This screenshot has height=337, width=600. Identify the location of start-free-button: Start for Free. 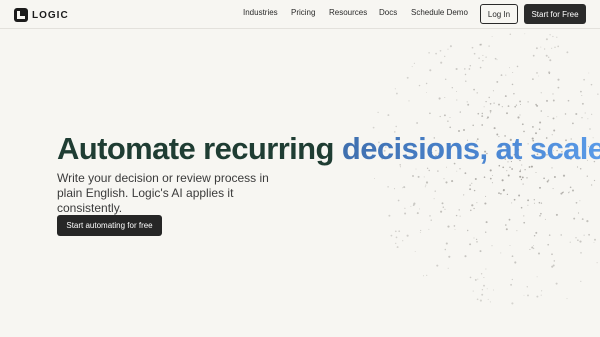
(555, 14).